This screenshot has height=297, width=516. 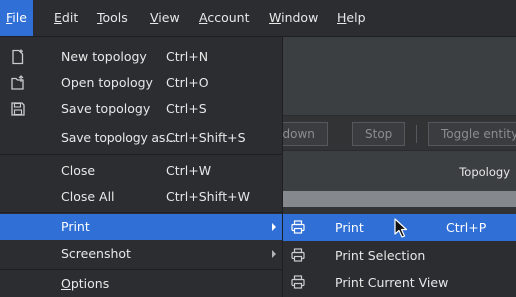 I want to click on menu-help-mnemonic: H, so click(x=342, y=17).